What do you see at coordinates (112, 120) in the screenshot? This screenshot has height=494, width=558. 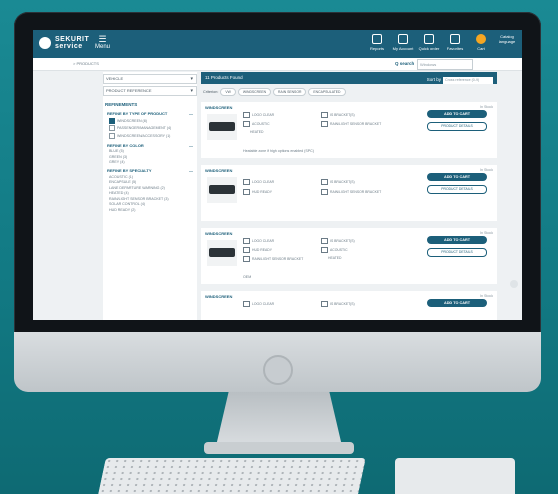 I see `checkbox-checked` at bounding box center [112, 120].